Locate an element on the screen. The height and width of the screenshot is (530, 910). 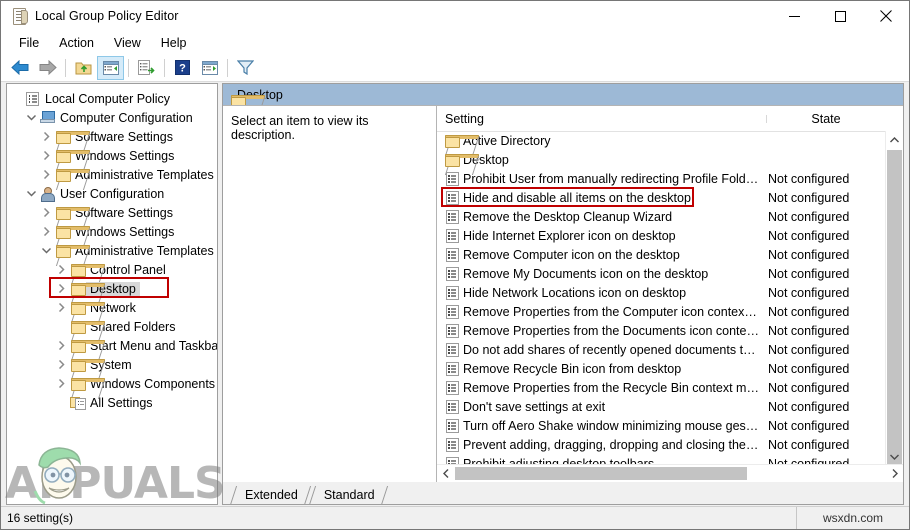
tree-node-local-computer-policy: Local Computer Policy is located at coordinates (112, 98).